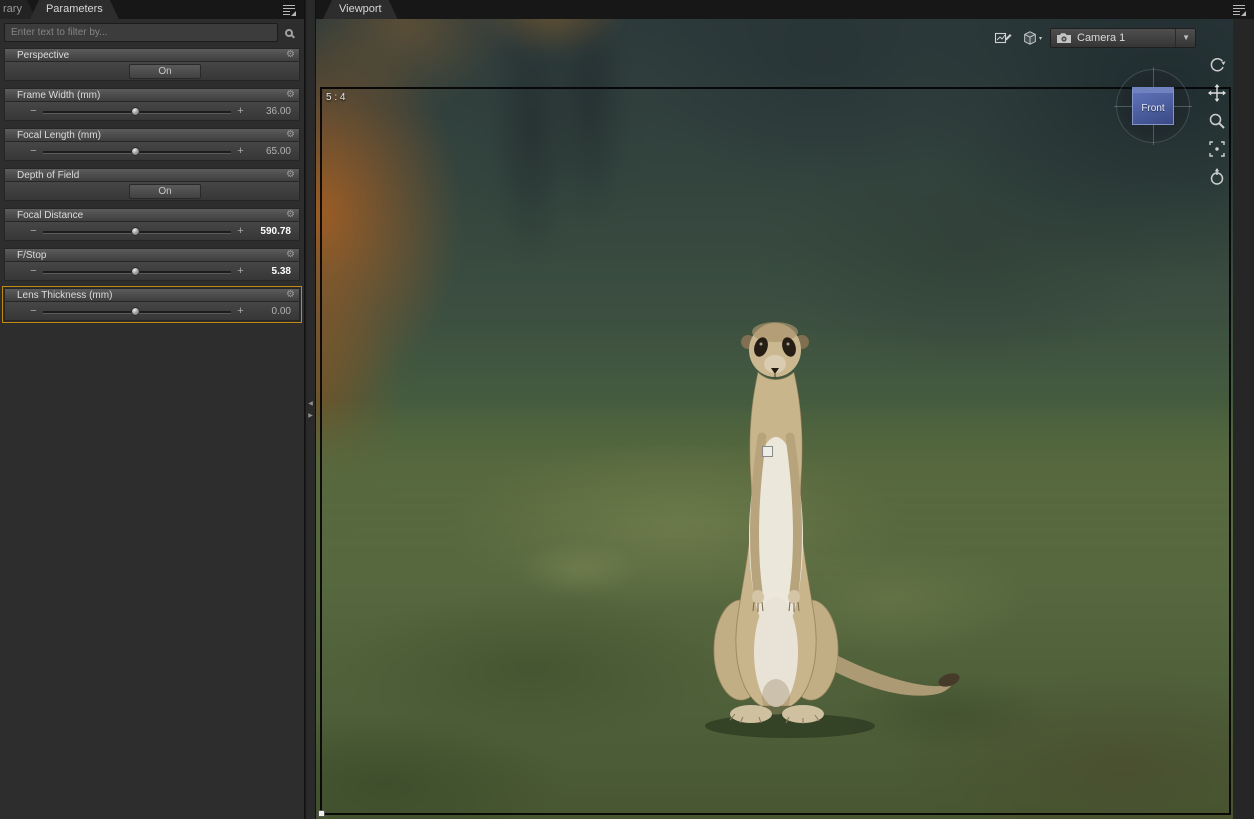 The image size is (1254, 819). I want to click on fstop-slider, so click(137, 271).